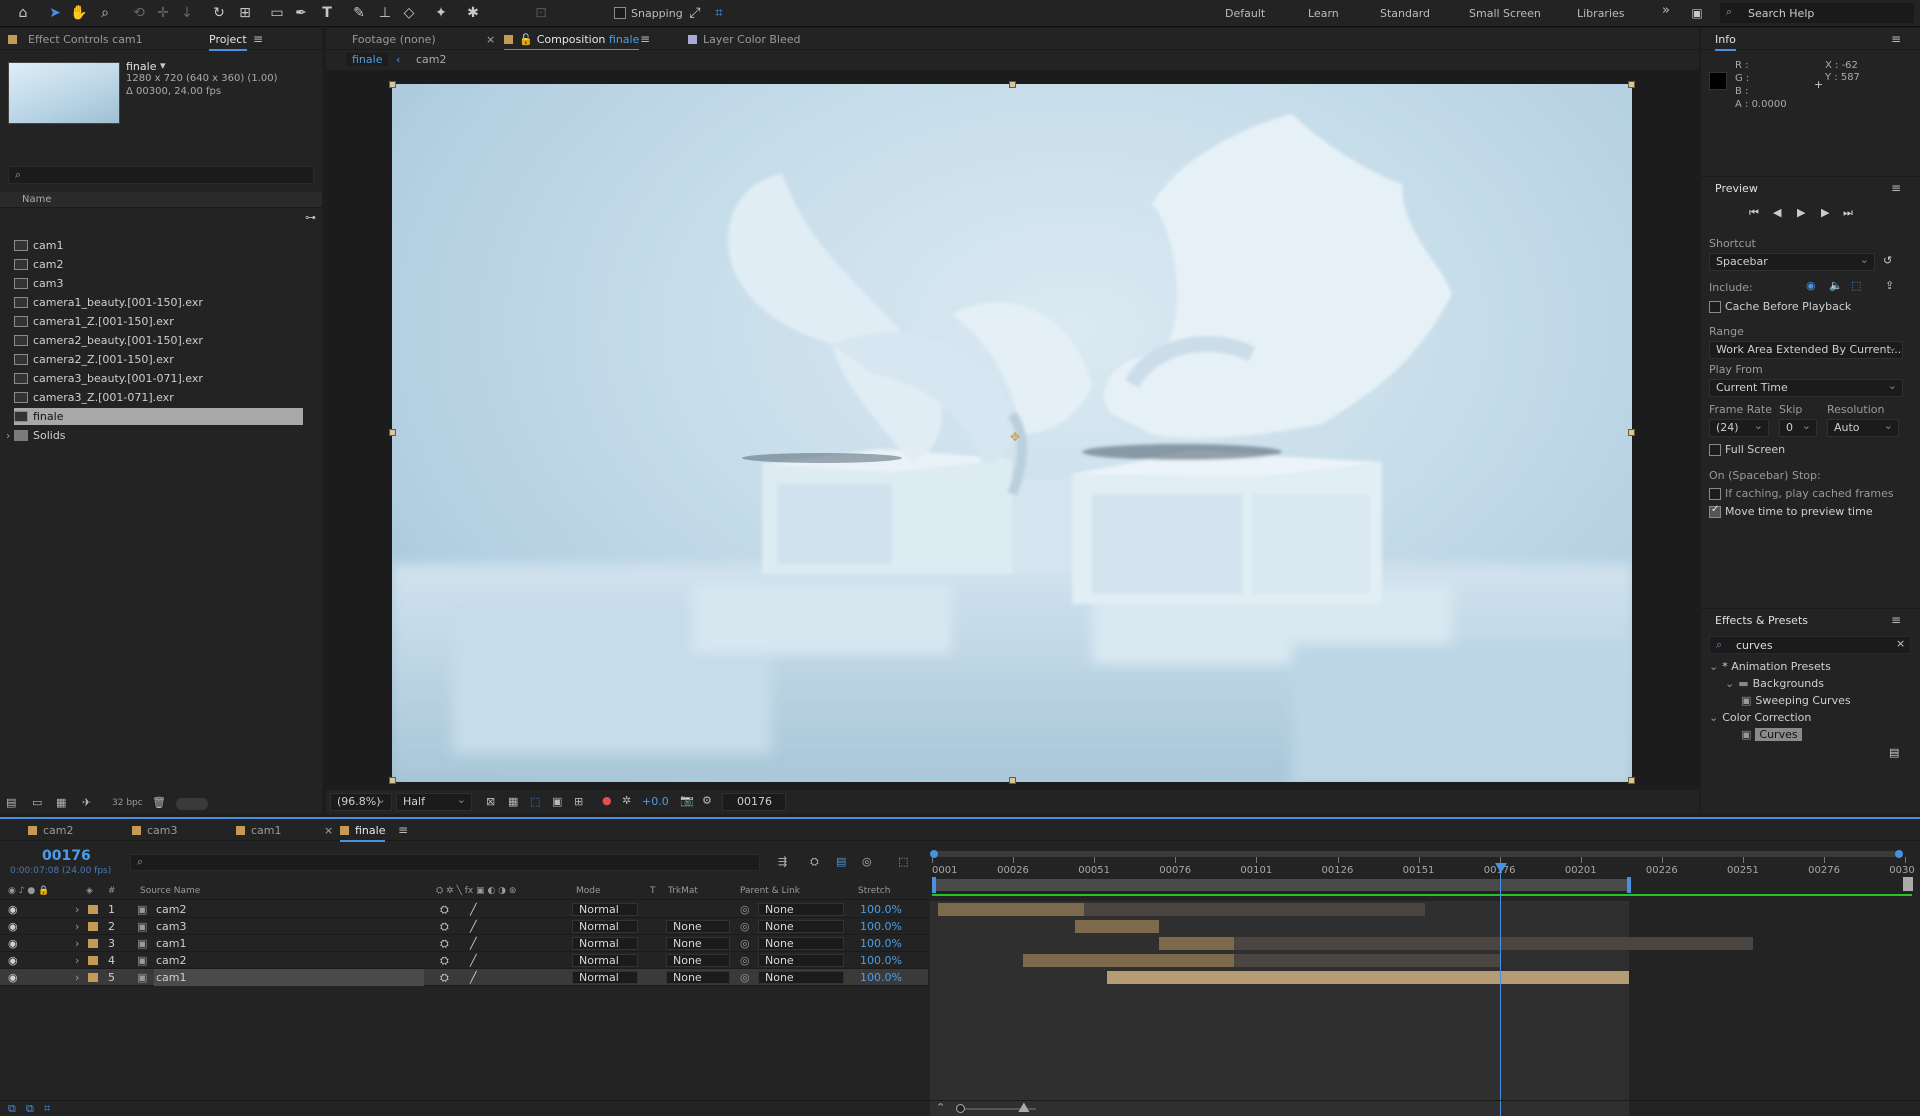 The width and height of the screenshot is (1920, 1116). Describe the element at coordinates (187, 13) in the screenshot. I see `dolly-camera-icon: ↓` at that location.